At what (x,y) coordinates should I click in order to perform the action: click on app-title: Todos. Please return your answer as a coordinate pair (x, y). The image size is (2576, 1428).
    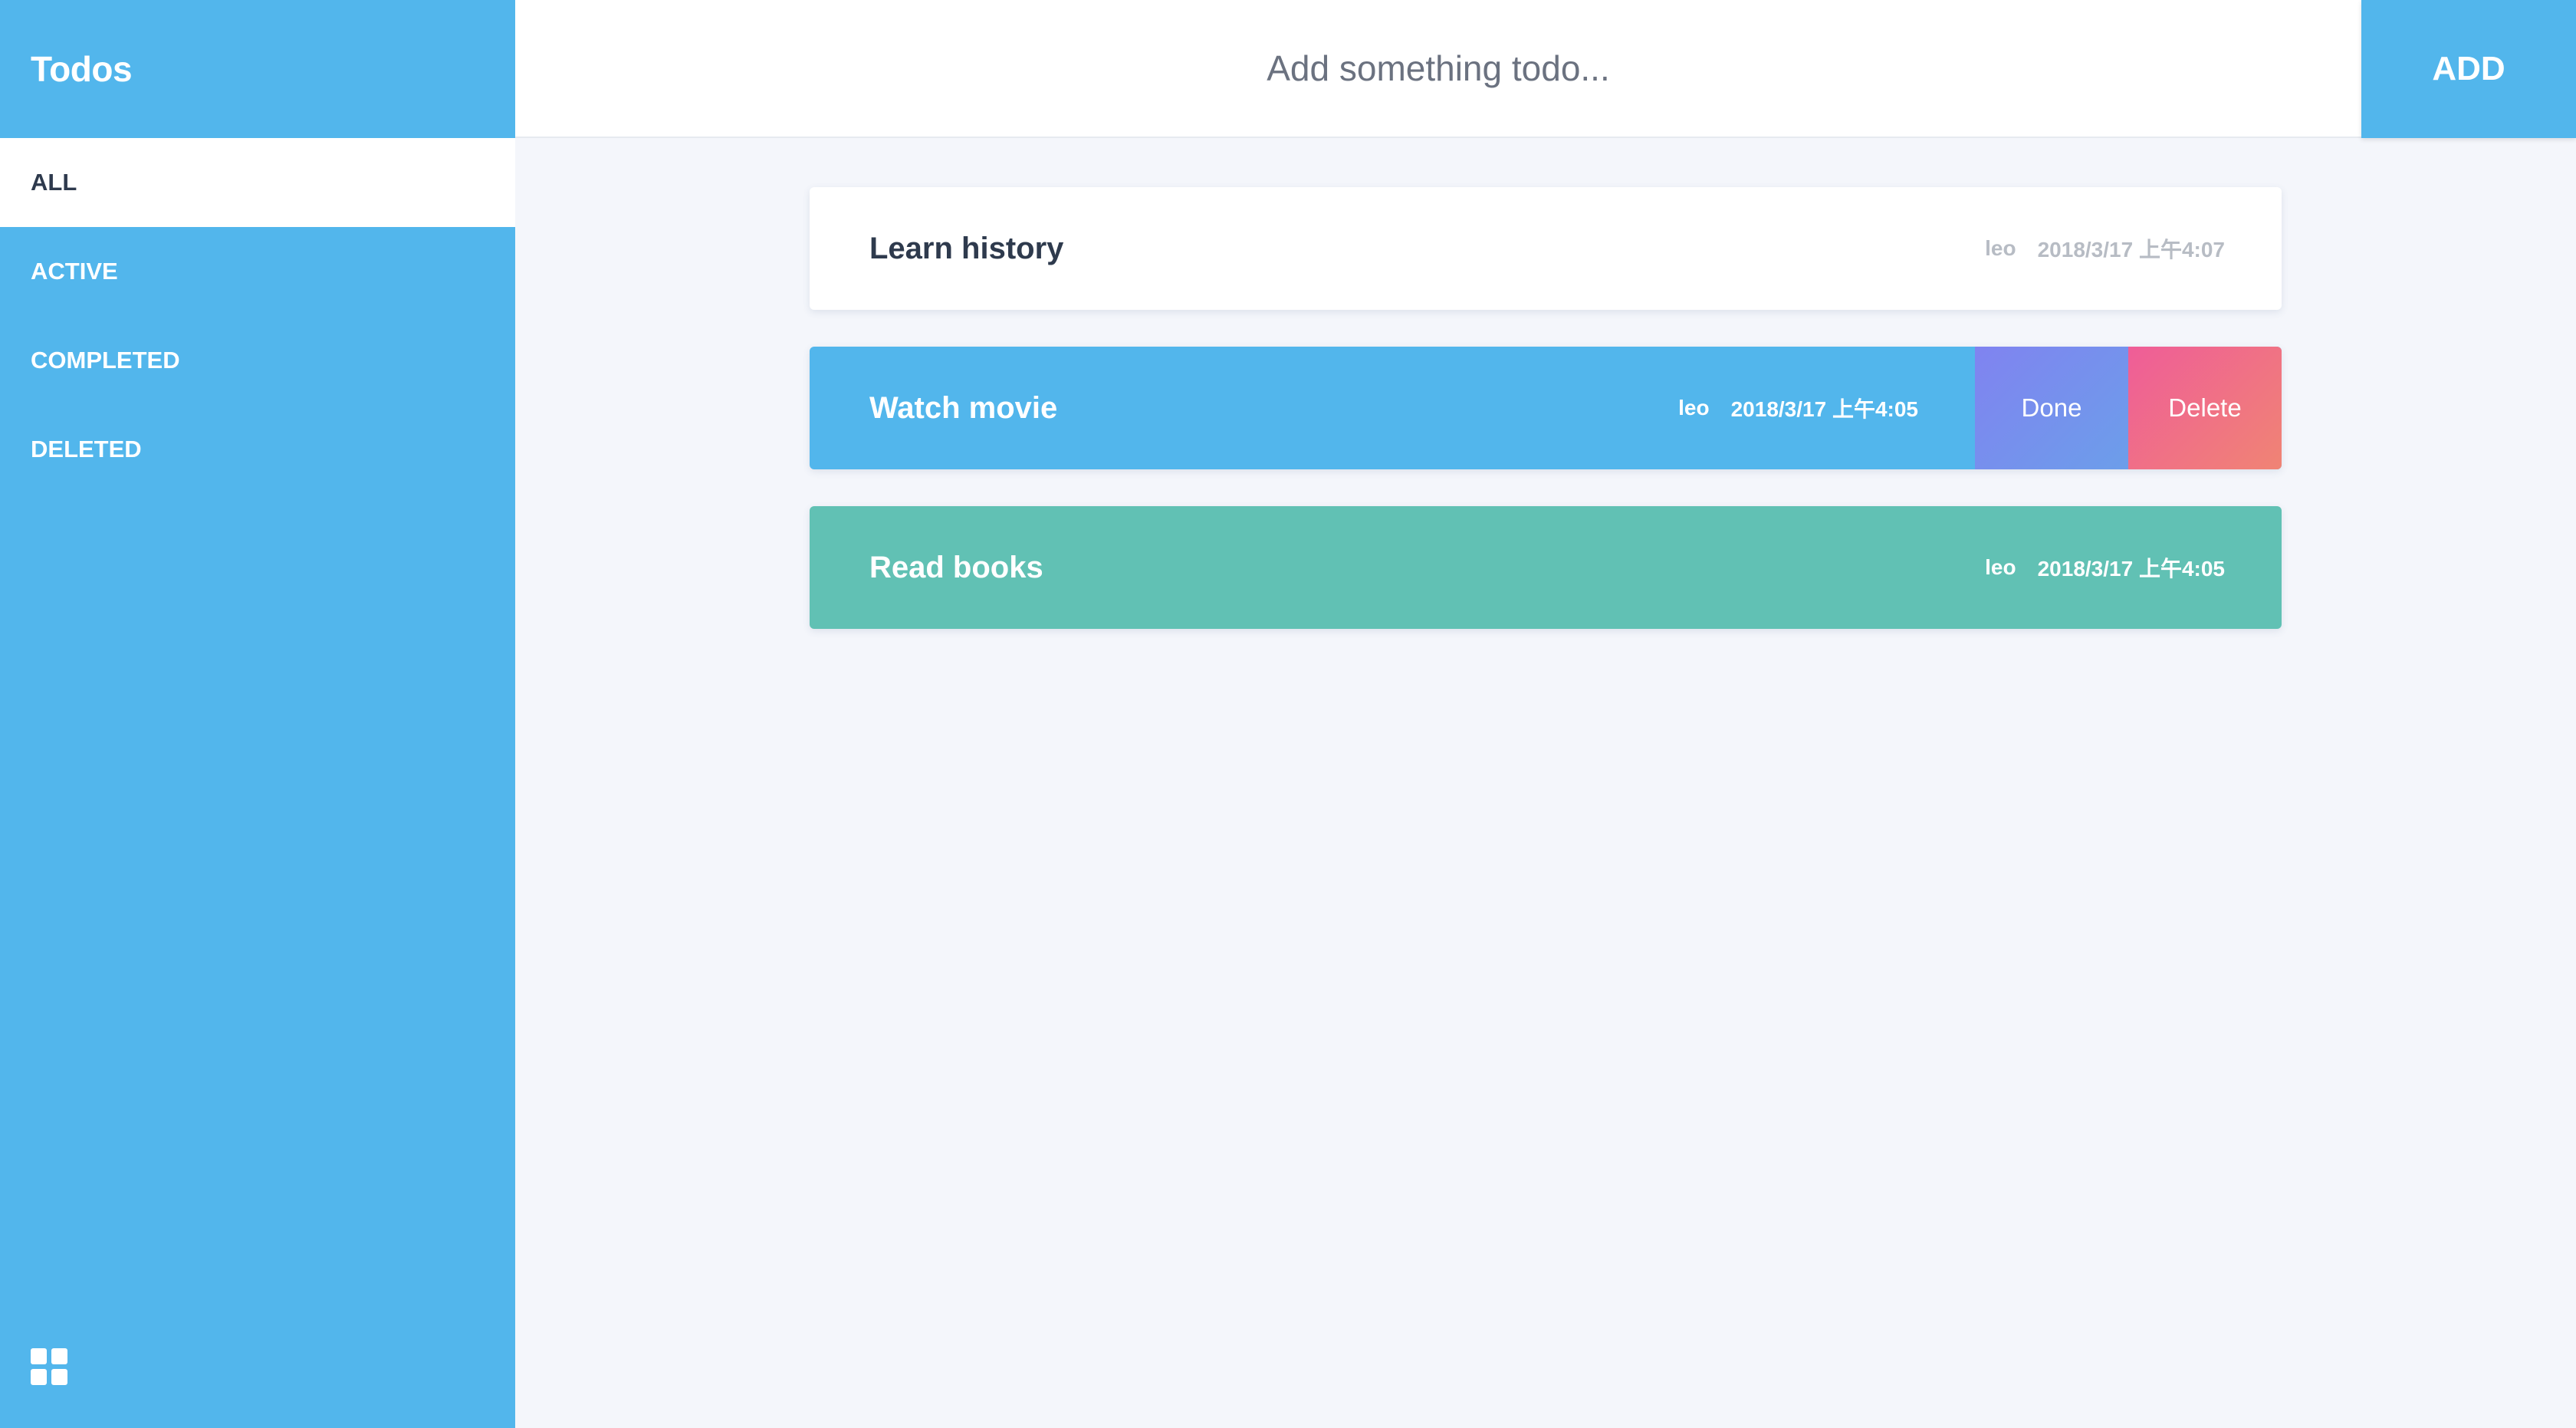
    Looking at the image, I should click on (82, 69).